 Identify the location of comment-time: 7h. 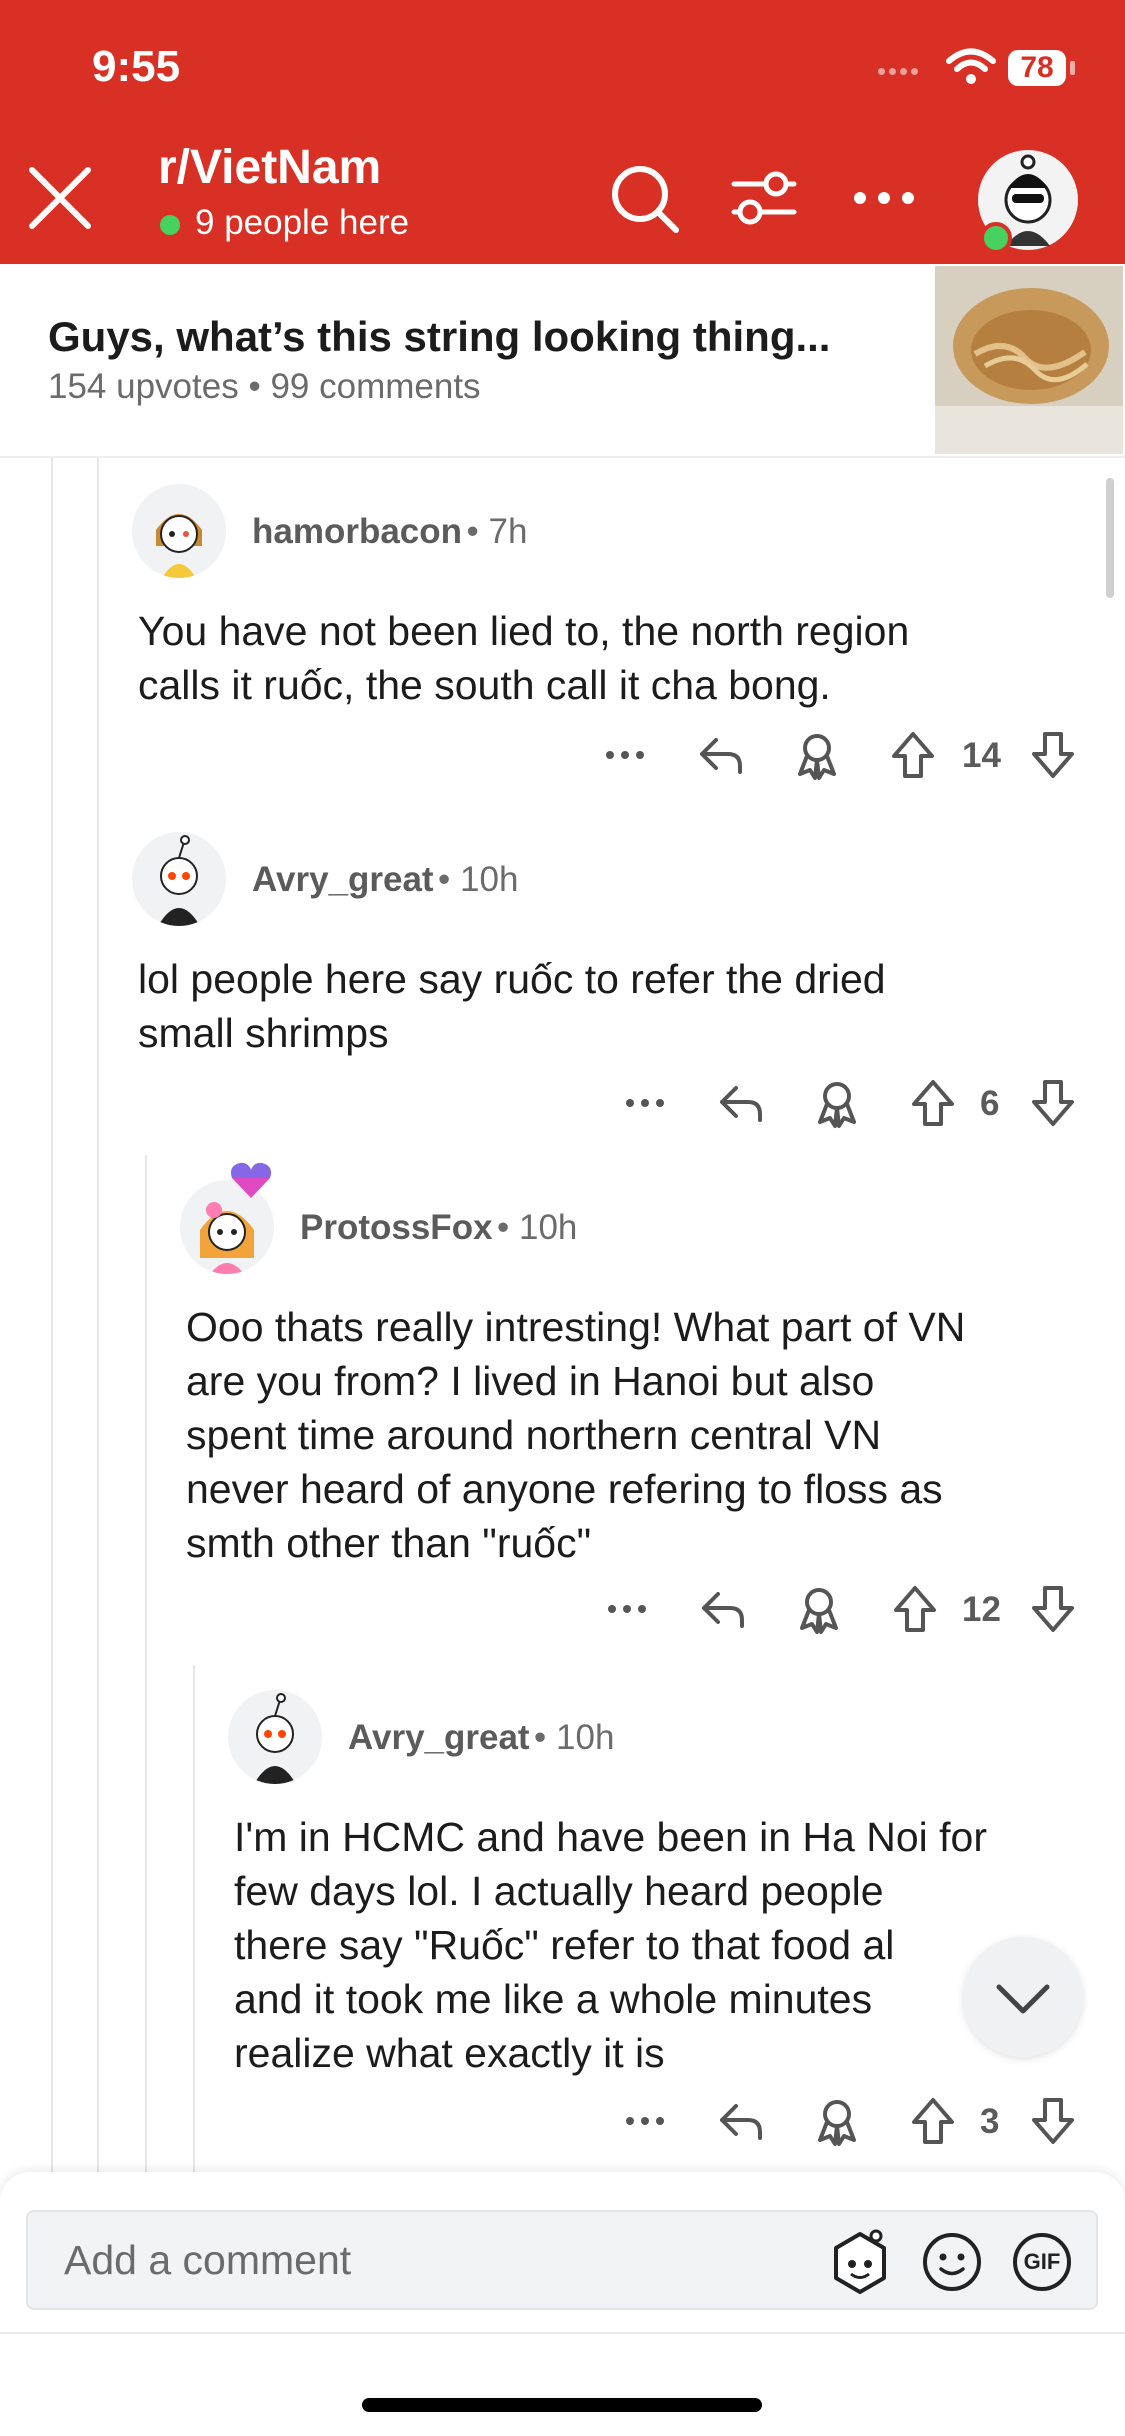
(508, 531).